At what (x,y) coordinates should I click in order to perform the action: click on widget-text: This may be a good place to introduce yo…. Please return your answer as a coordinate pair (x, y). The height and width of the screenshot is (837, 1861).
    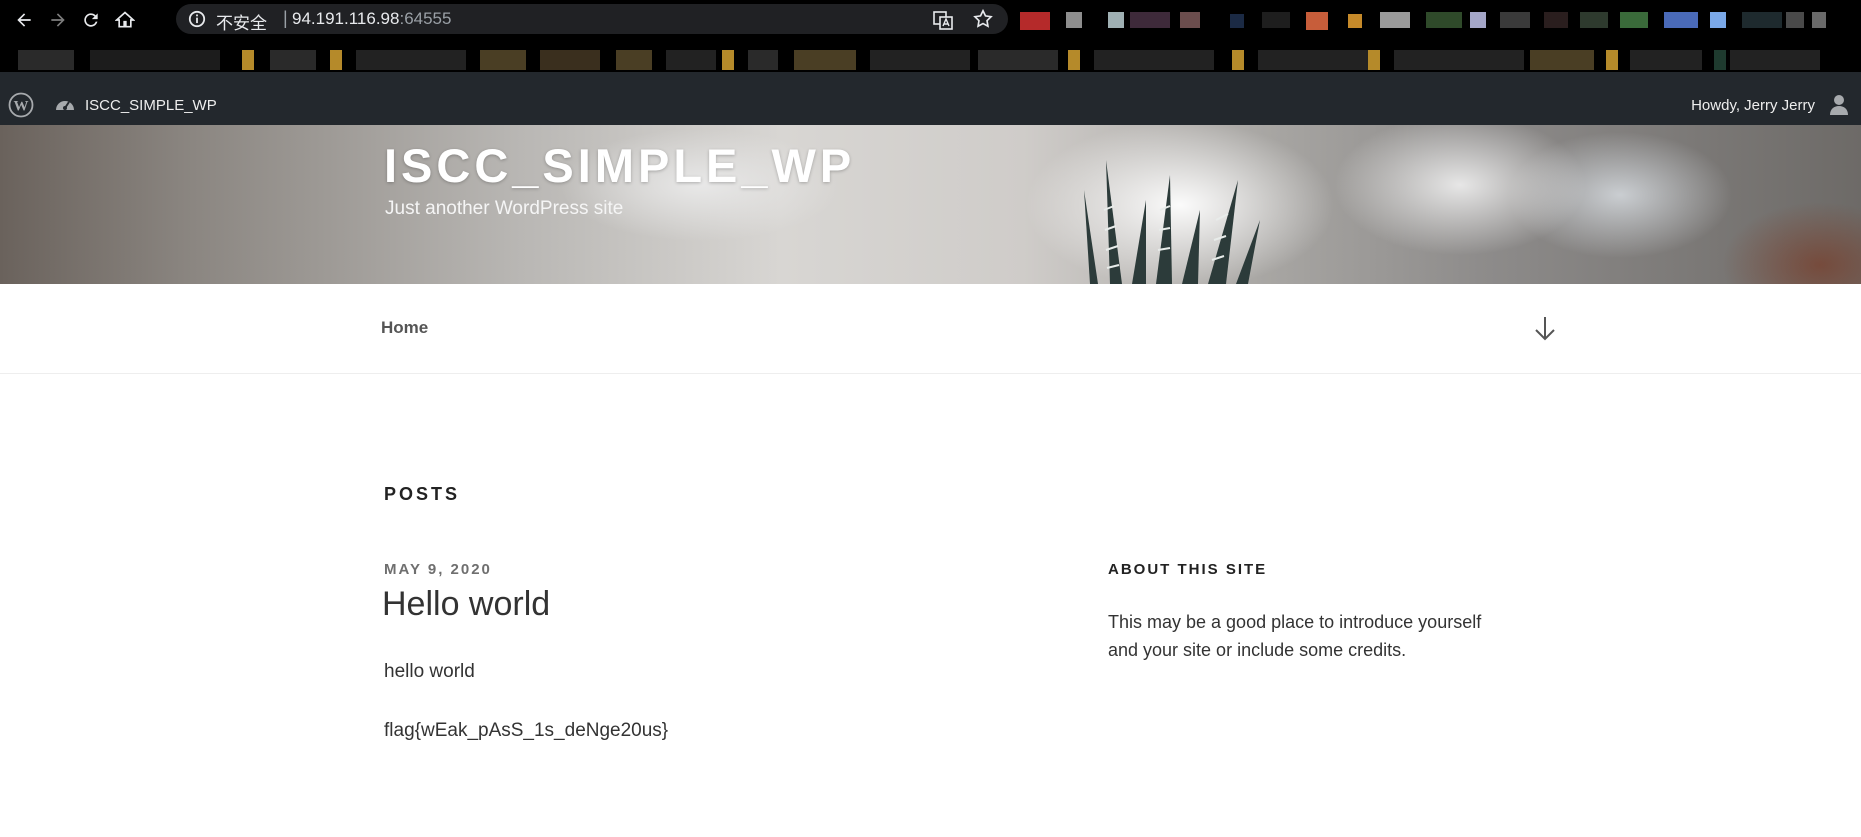
    Looking at the image, I should click on (1295, 636).